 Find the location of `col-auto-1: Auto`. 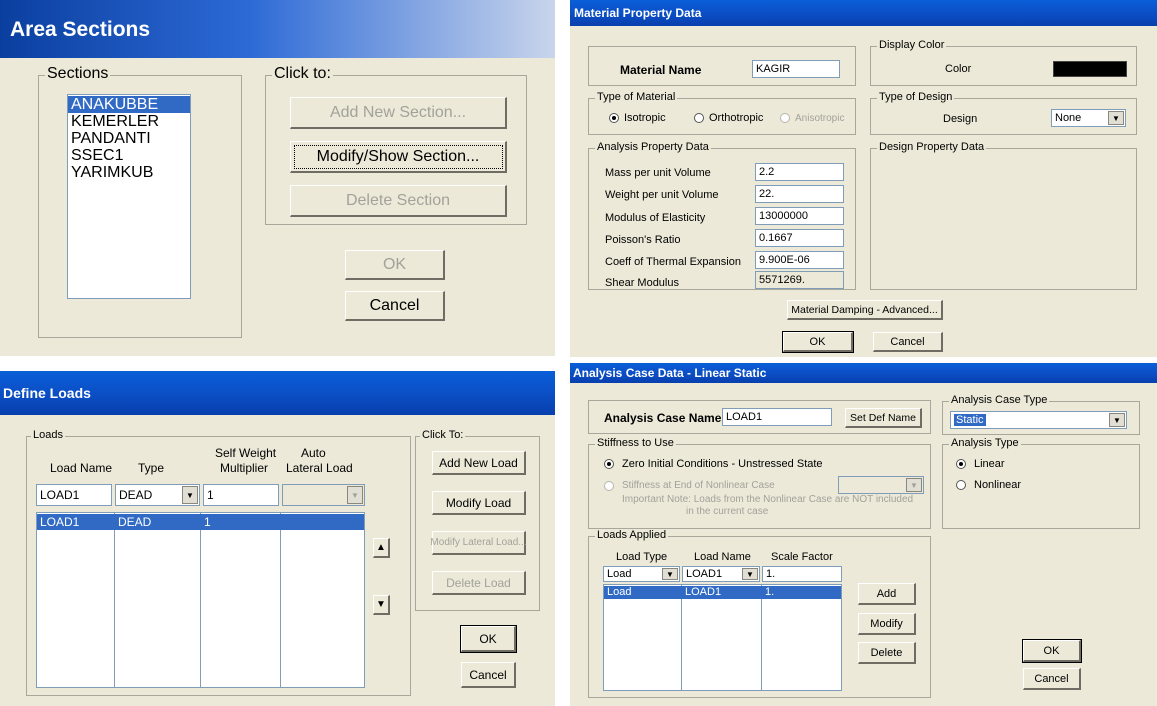

col-auto-1: Auto is located at coordinates (313, 453).